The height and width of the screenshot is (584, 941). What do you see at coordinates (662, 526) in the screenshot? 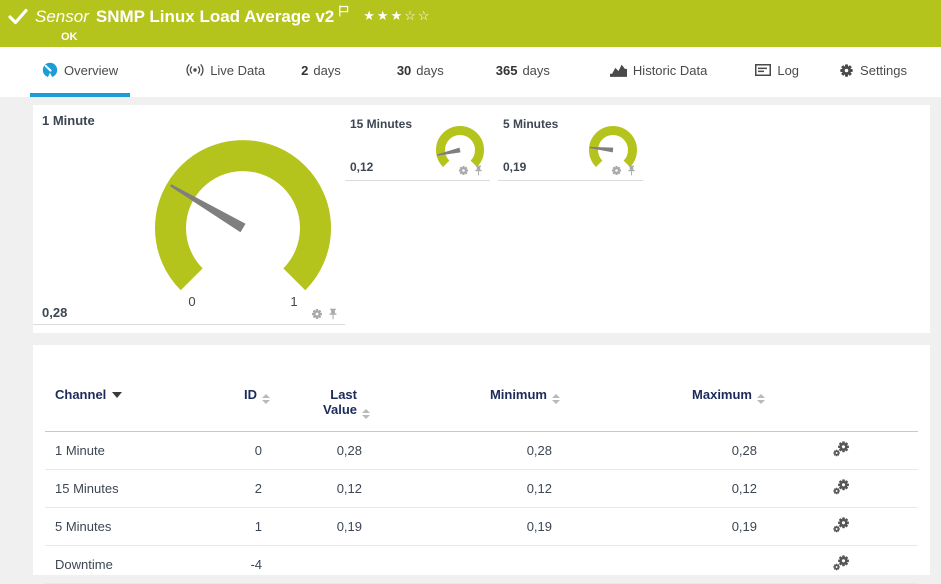
I see `channel-maximum-cell: 0,19` at bounding box center [662, 526].